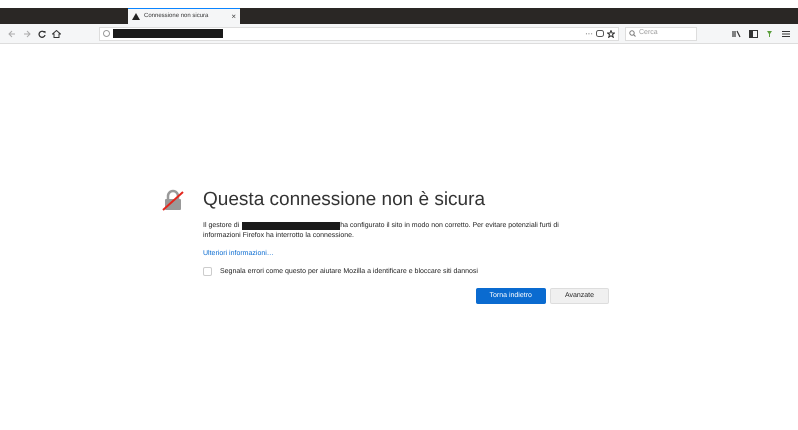 This screenshot has width=798, height=430. I want to click on broken-lock-icon, so click(173, 200).